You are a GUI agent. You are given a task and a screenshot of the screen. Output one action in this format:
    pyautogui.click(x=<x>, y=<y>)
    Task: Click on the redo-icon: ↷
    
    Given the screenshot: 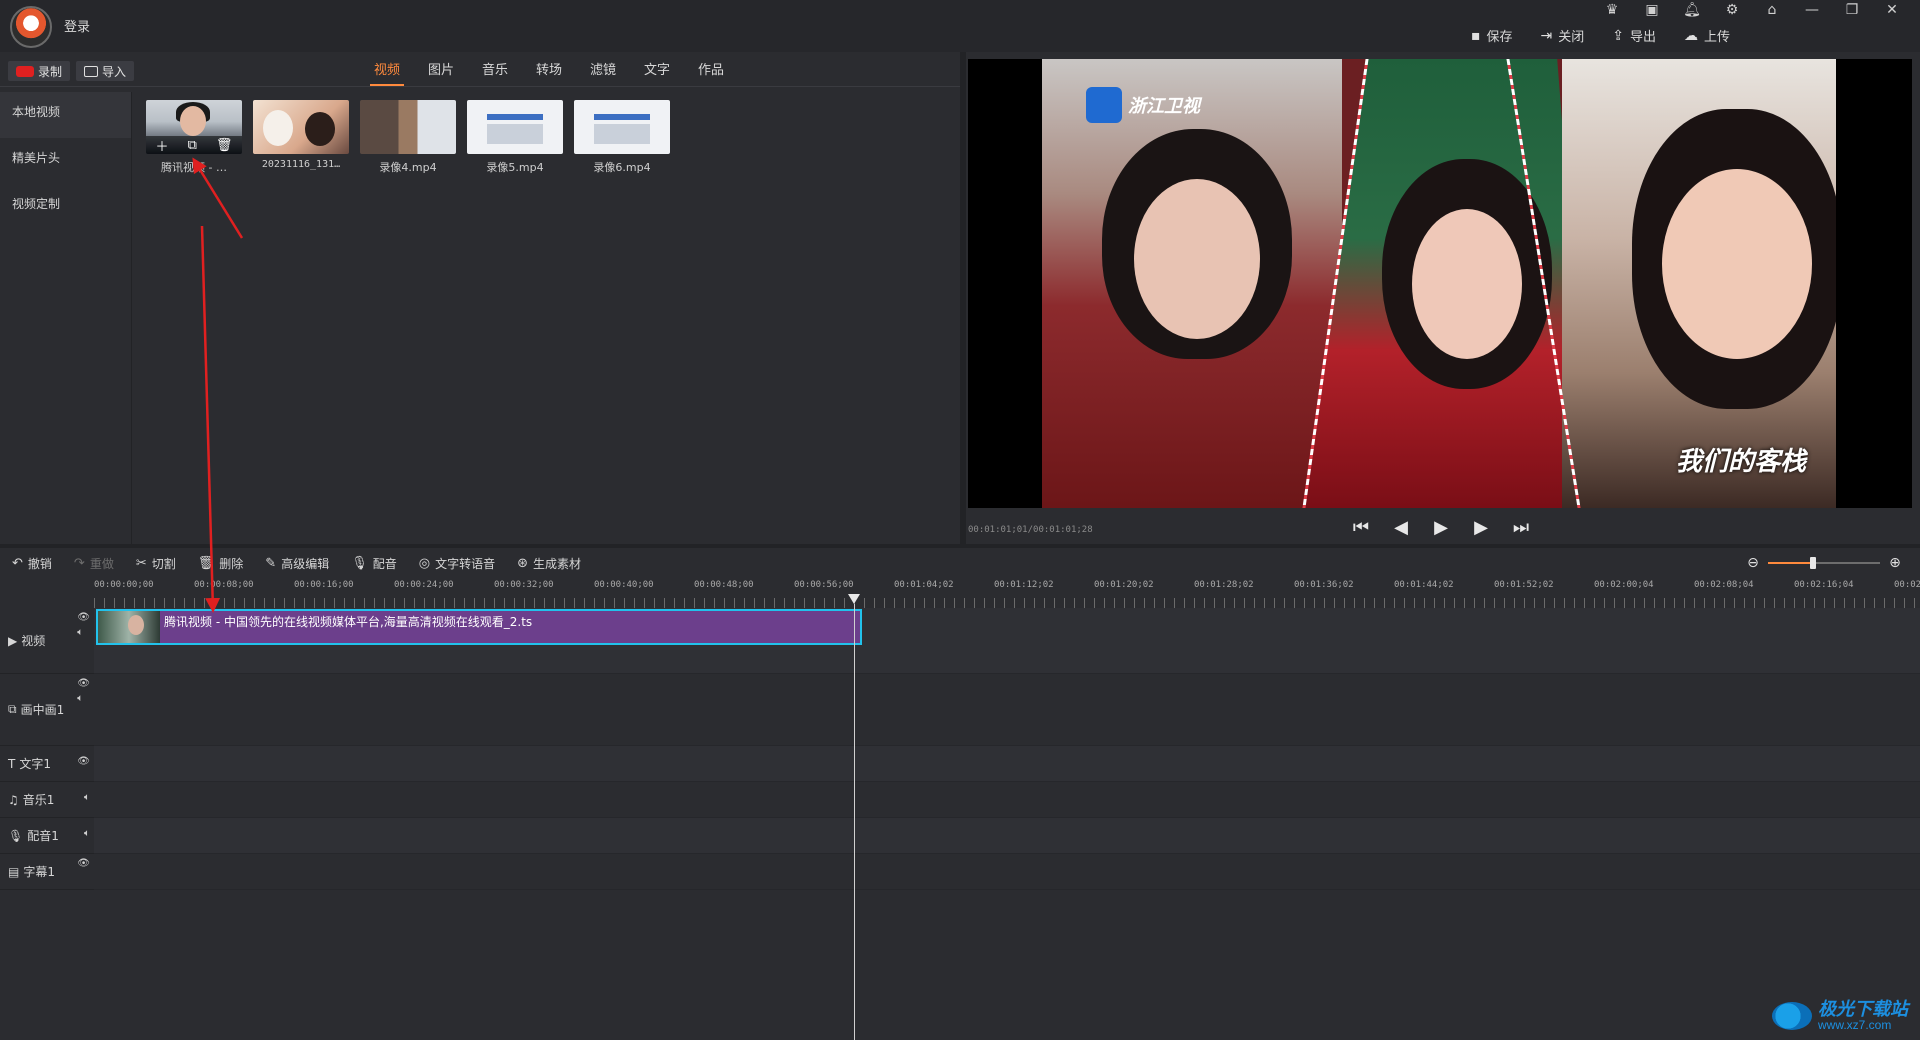 What is the action you would take?
    pyautogui.click(x=79, y=563)
    